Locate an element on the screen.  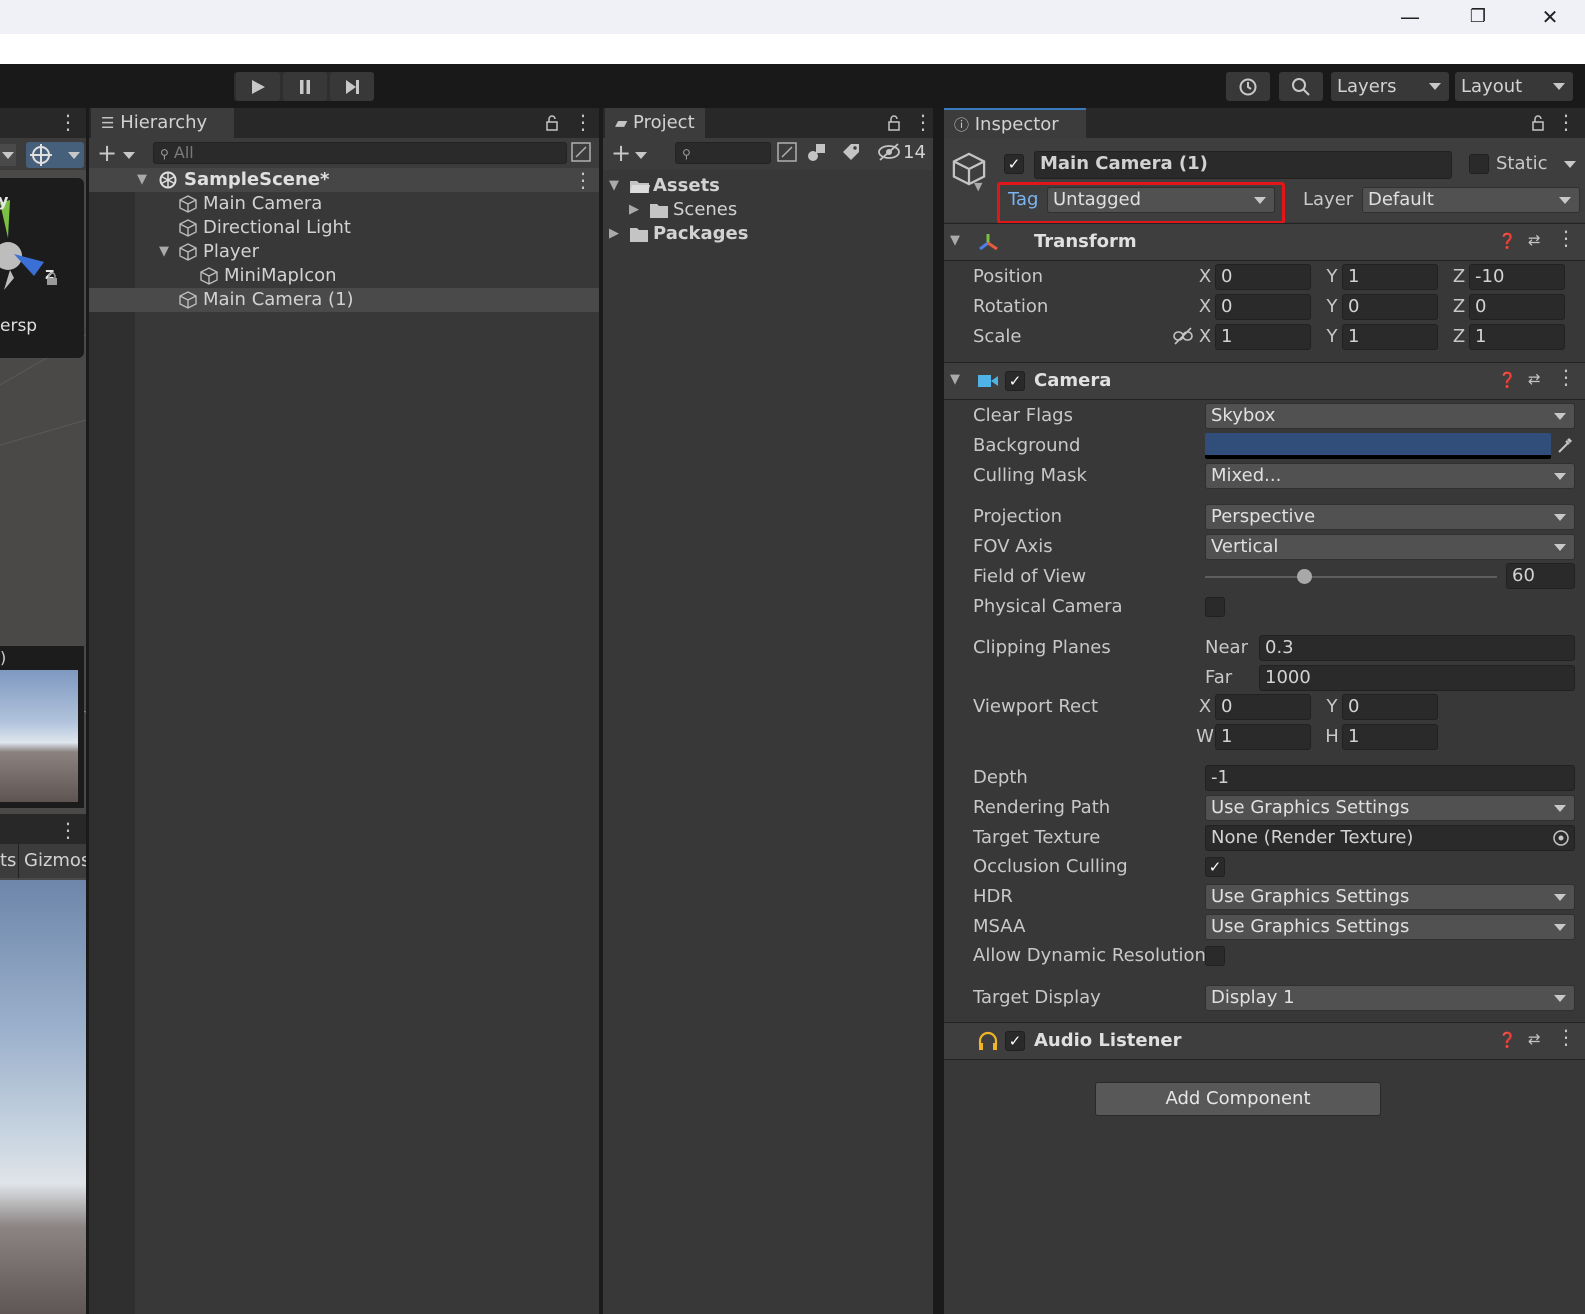
close-button: ✕ is located at coordinates (1550, 17).